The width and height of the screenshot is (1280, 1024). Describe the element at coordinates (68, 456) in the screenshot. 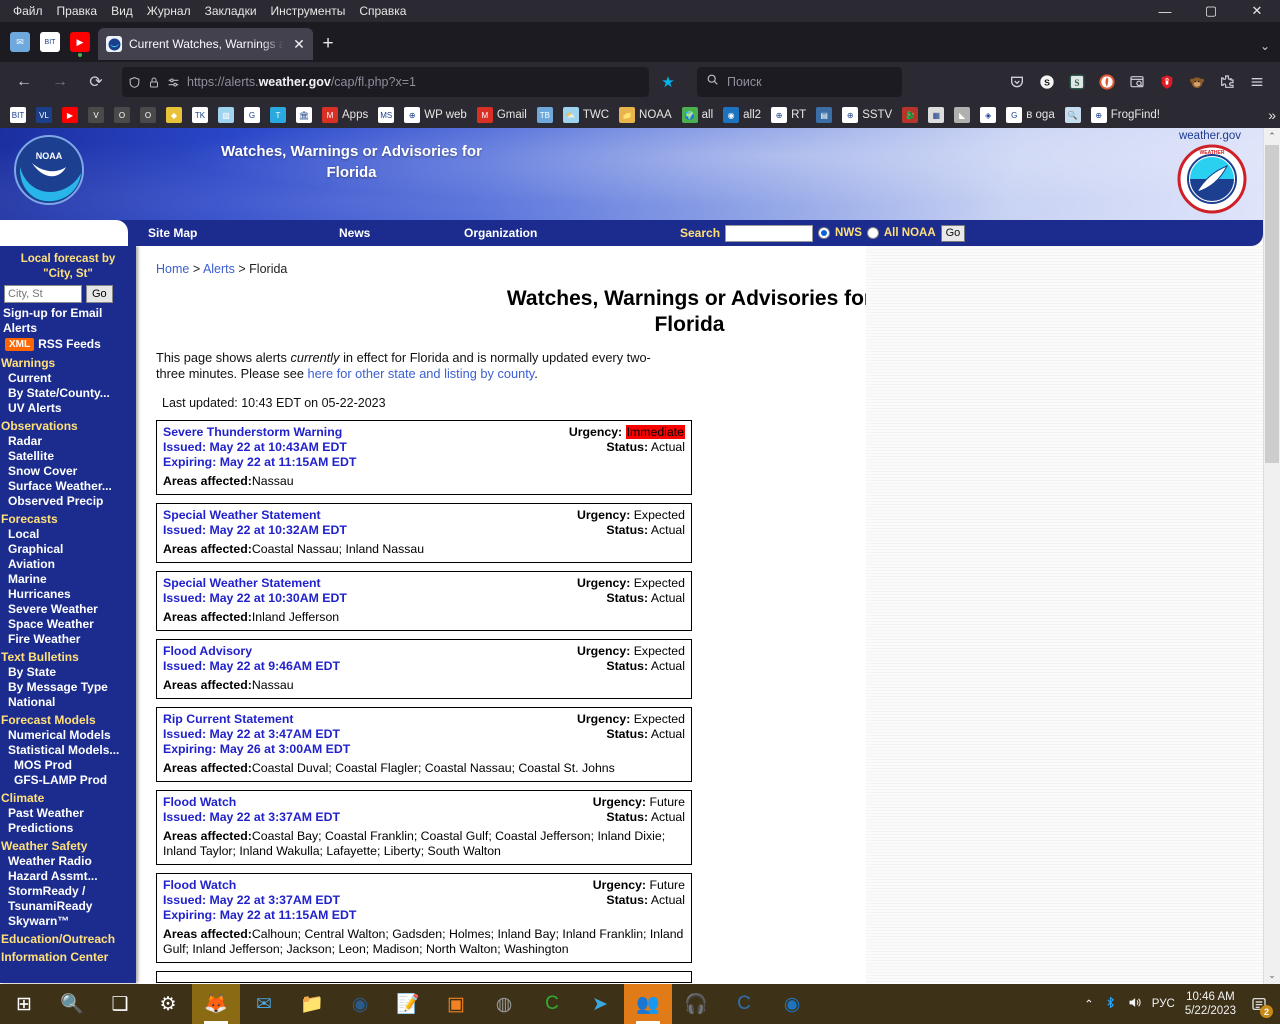

I see `sidebar-item-satellite: Satellite` at that location.